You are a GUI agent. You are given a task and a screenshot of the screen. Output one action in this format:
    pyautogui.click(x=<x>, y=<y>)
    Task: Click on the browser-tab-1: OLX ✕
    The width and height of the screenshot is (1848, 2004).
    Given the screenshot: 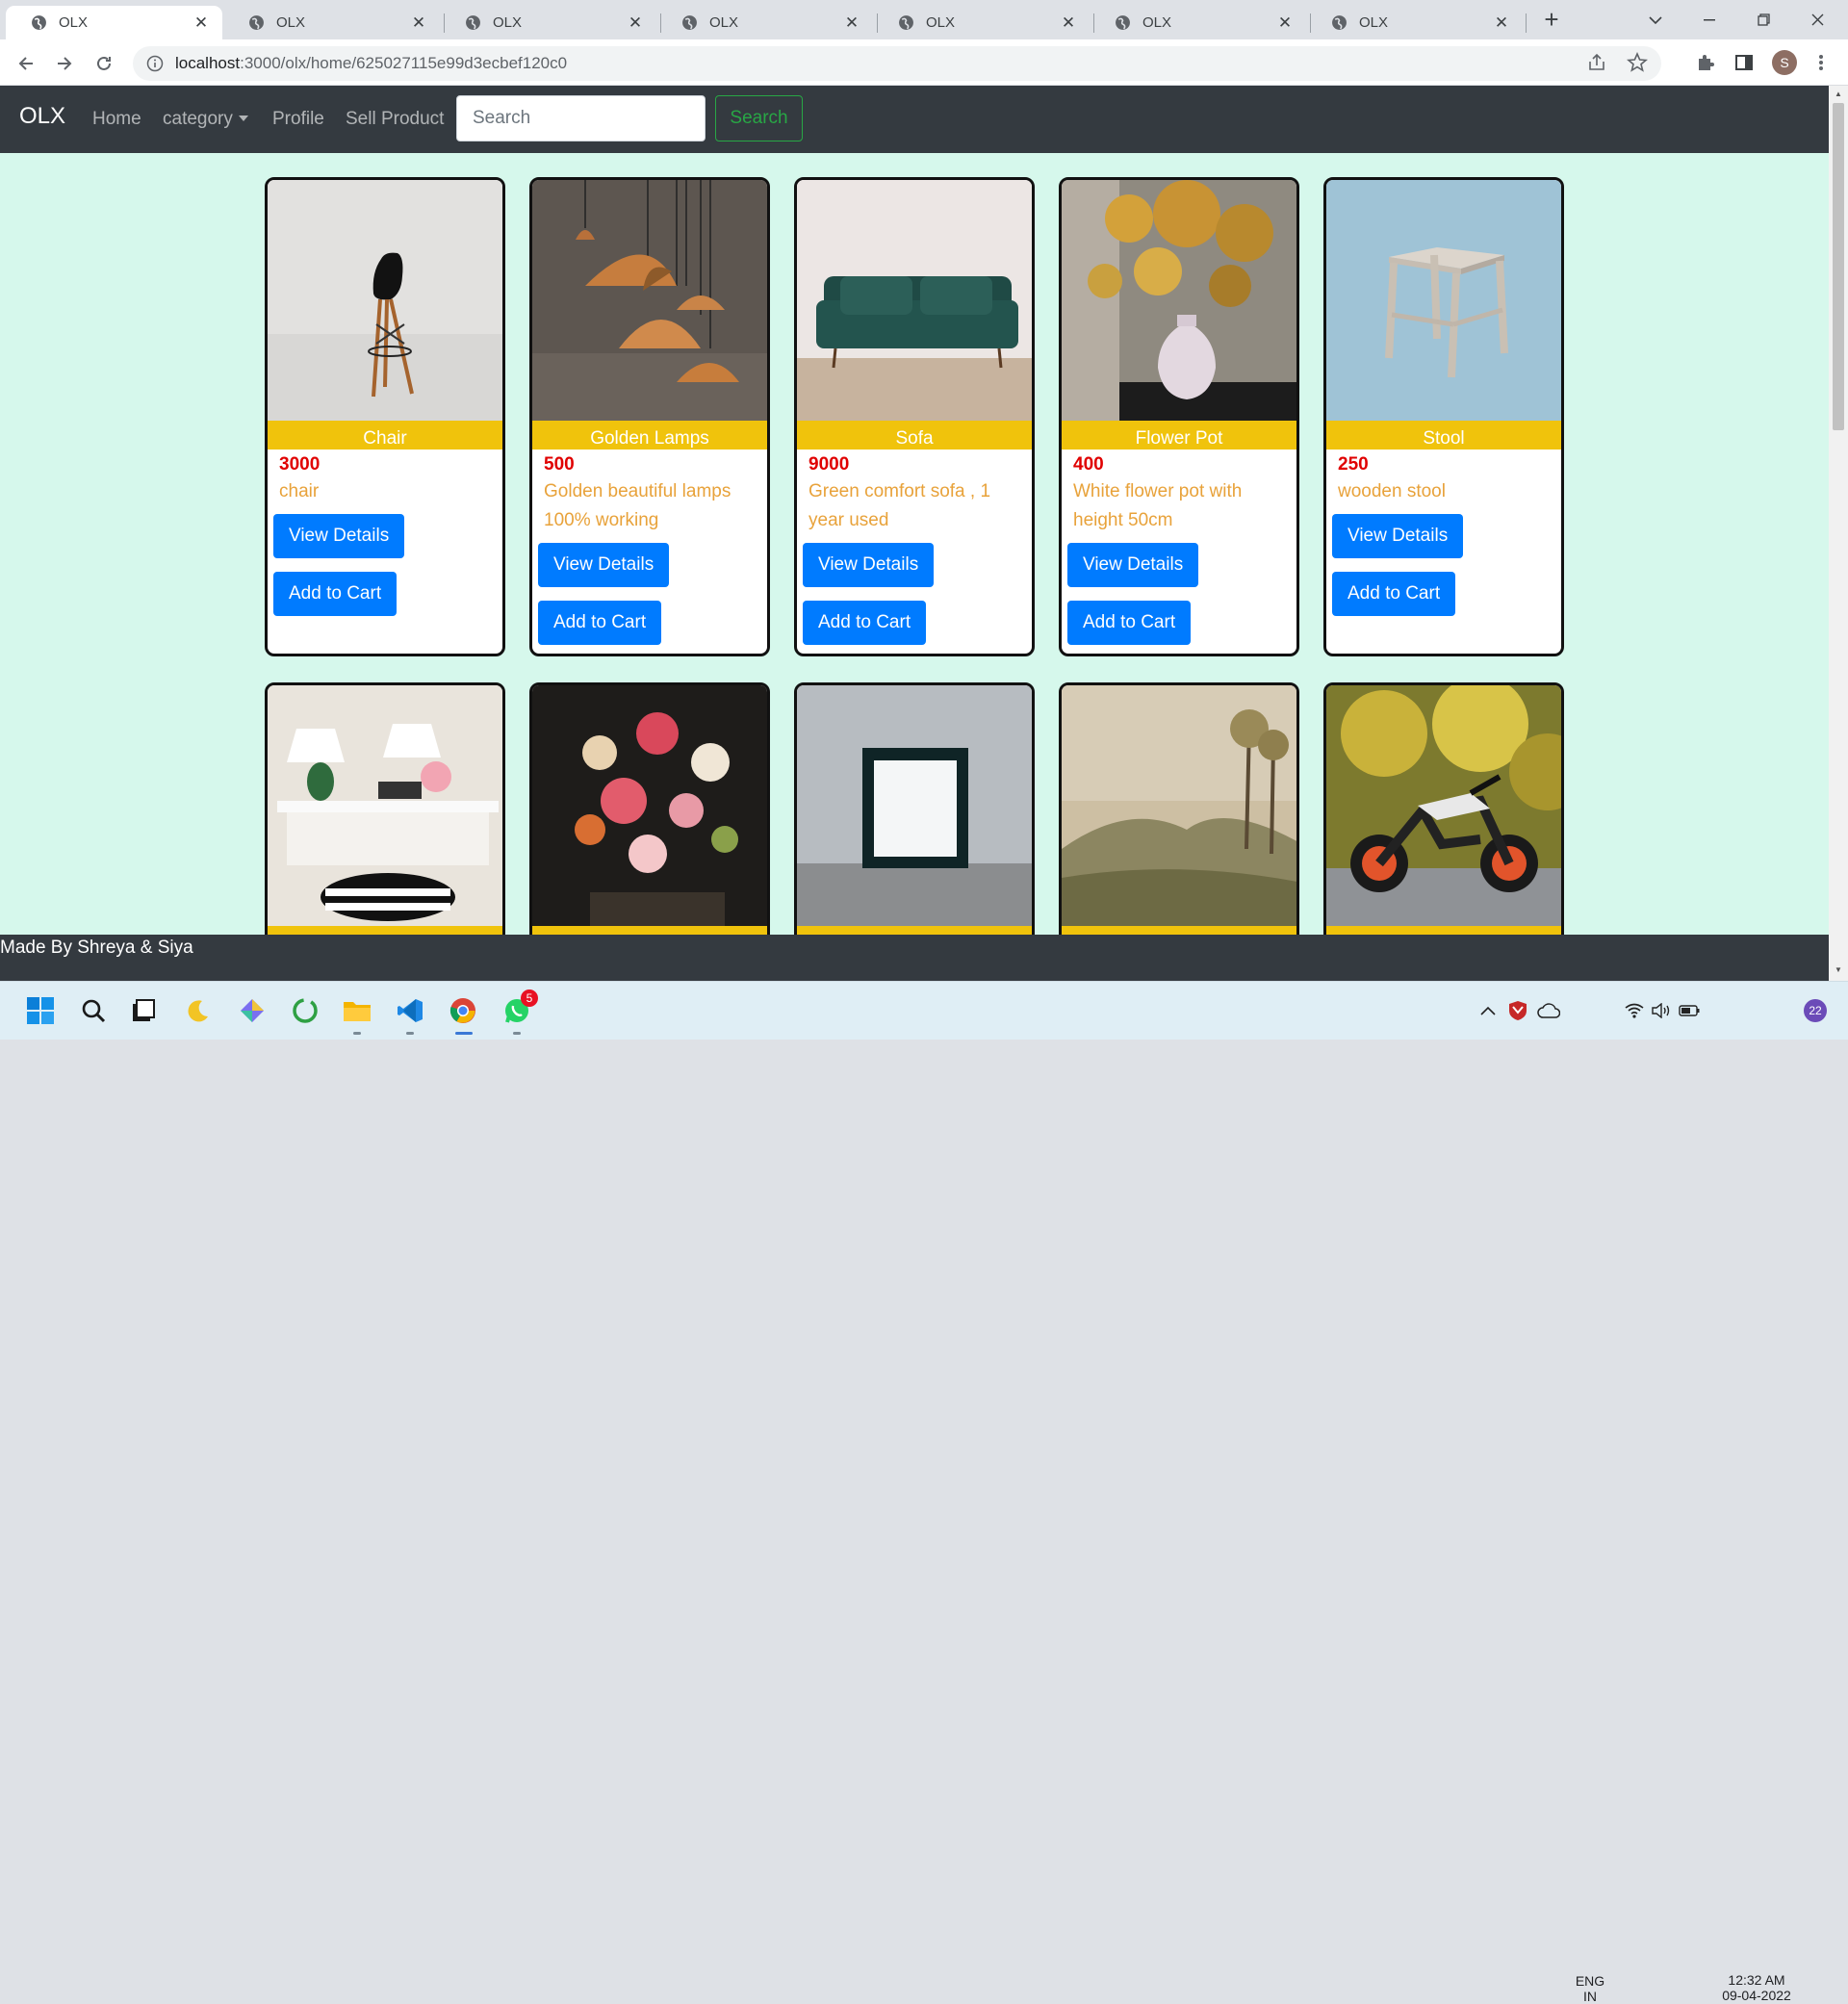 What is the action you would take?
    pyautogui.click(x=114, y=23)
    